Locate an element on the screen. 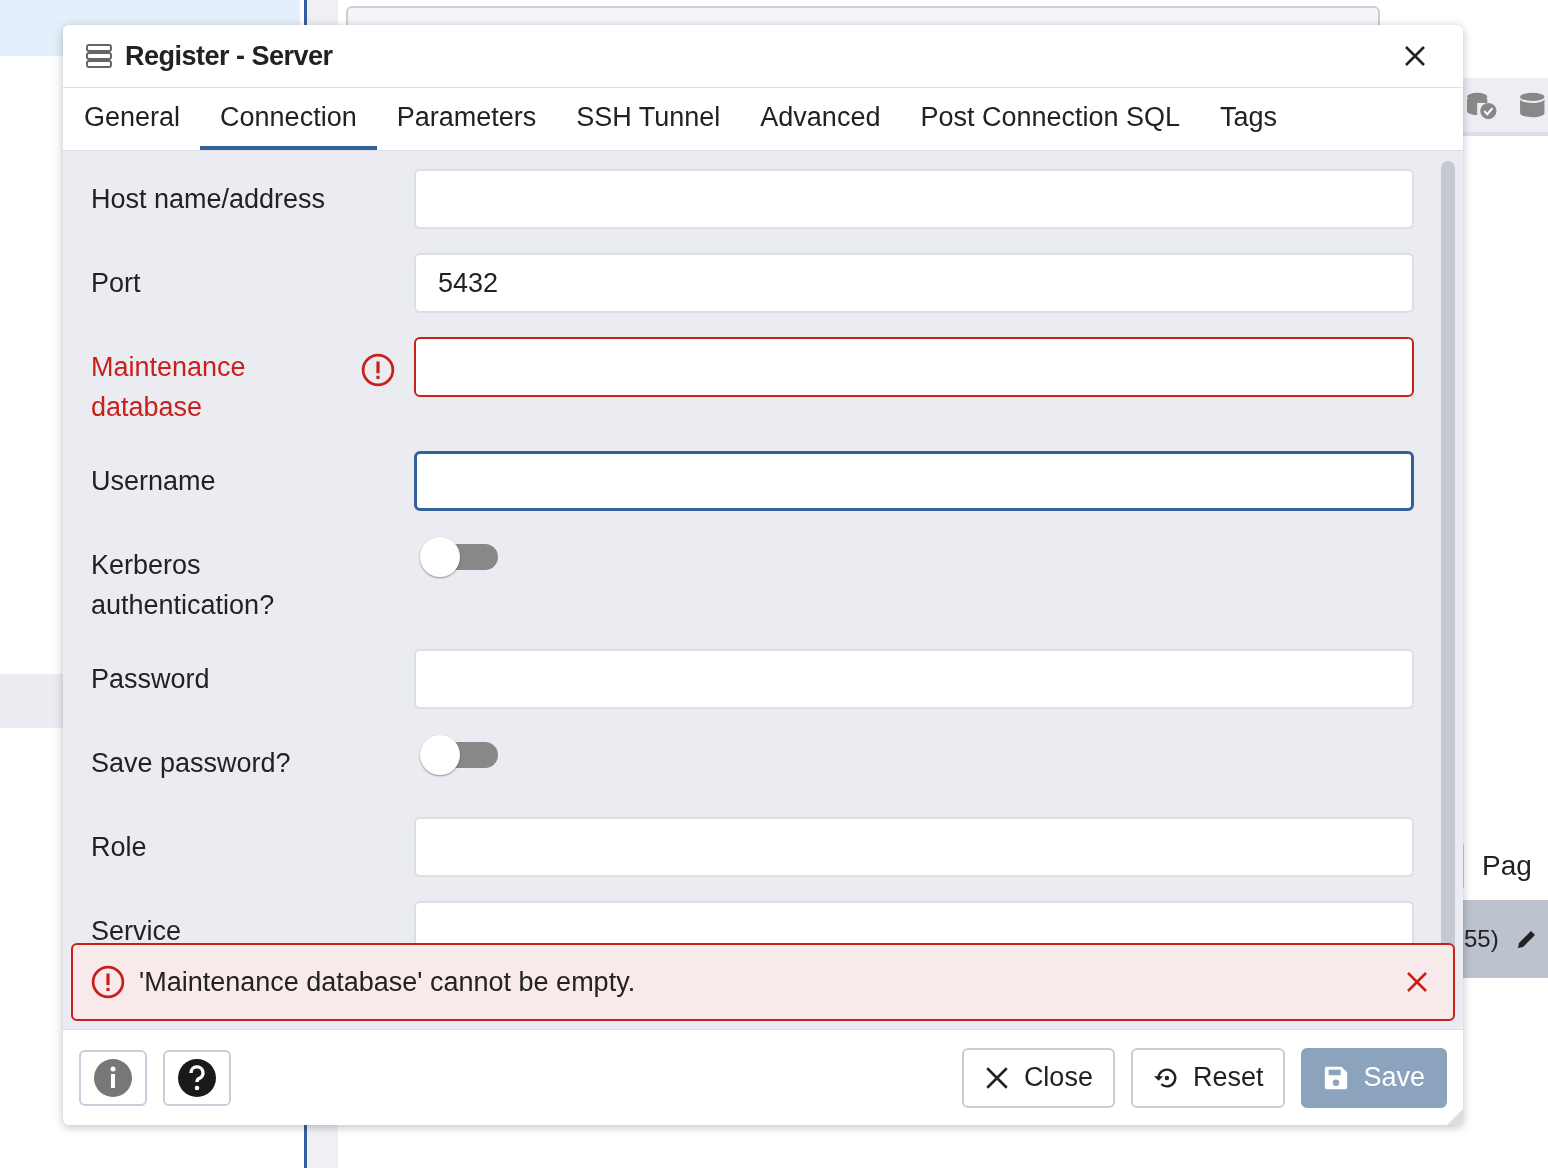  field-label: Port is located at coordinates (116, 283).